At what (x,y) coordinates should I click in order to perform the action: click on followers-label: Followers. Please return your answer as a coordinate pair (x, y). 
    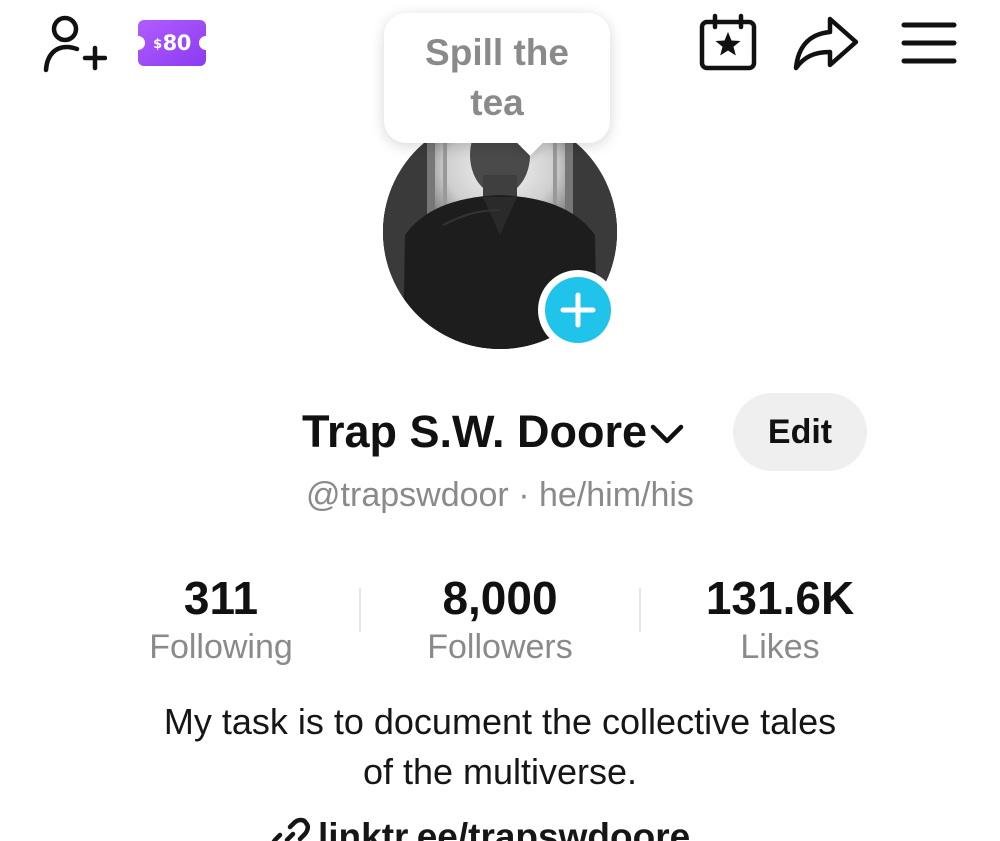
    Looking at the image, I should click on (500, 647).